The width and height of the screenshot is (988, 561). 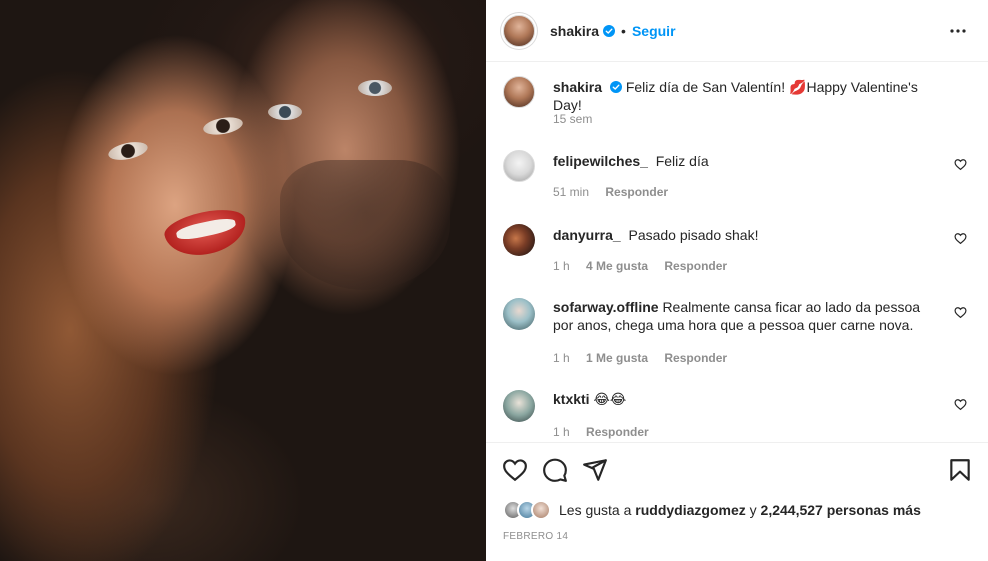 What do you see at coordinates (571, 192) in the screenshot?
I see `comment-time: 51 min` at bounding box center [571, 192].